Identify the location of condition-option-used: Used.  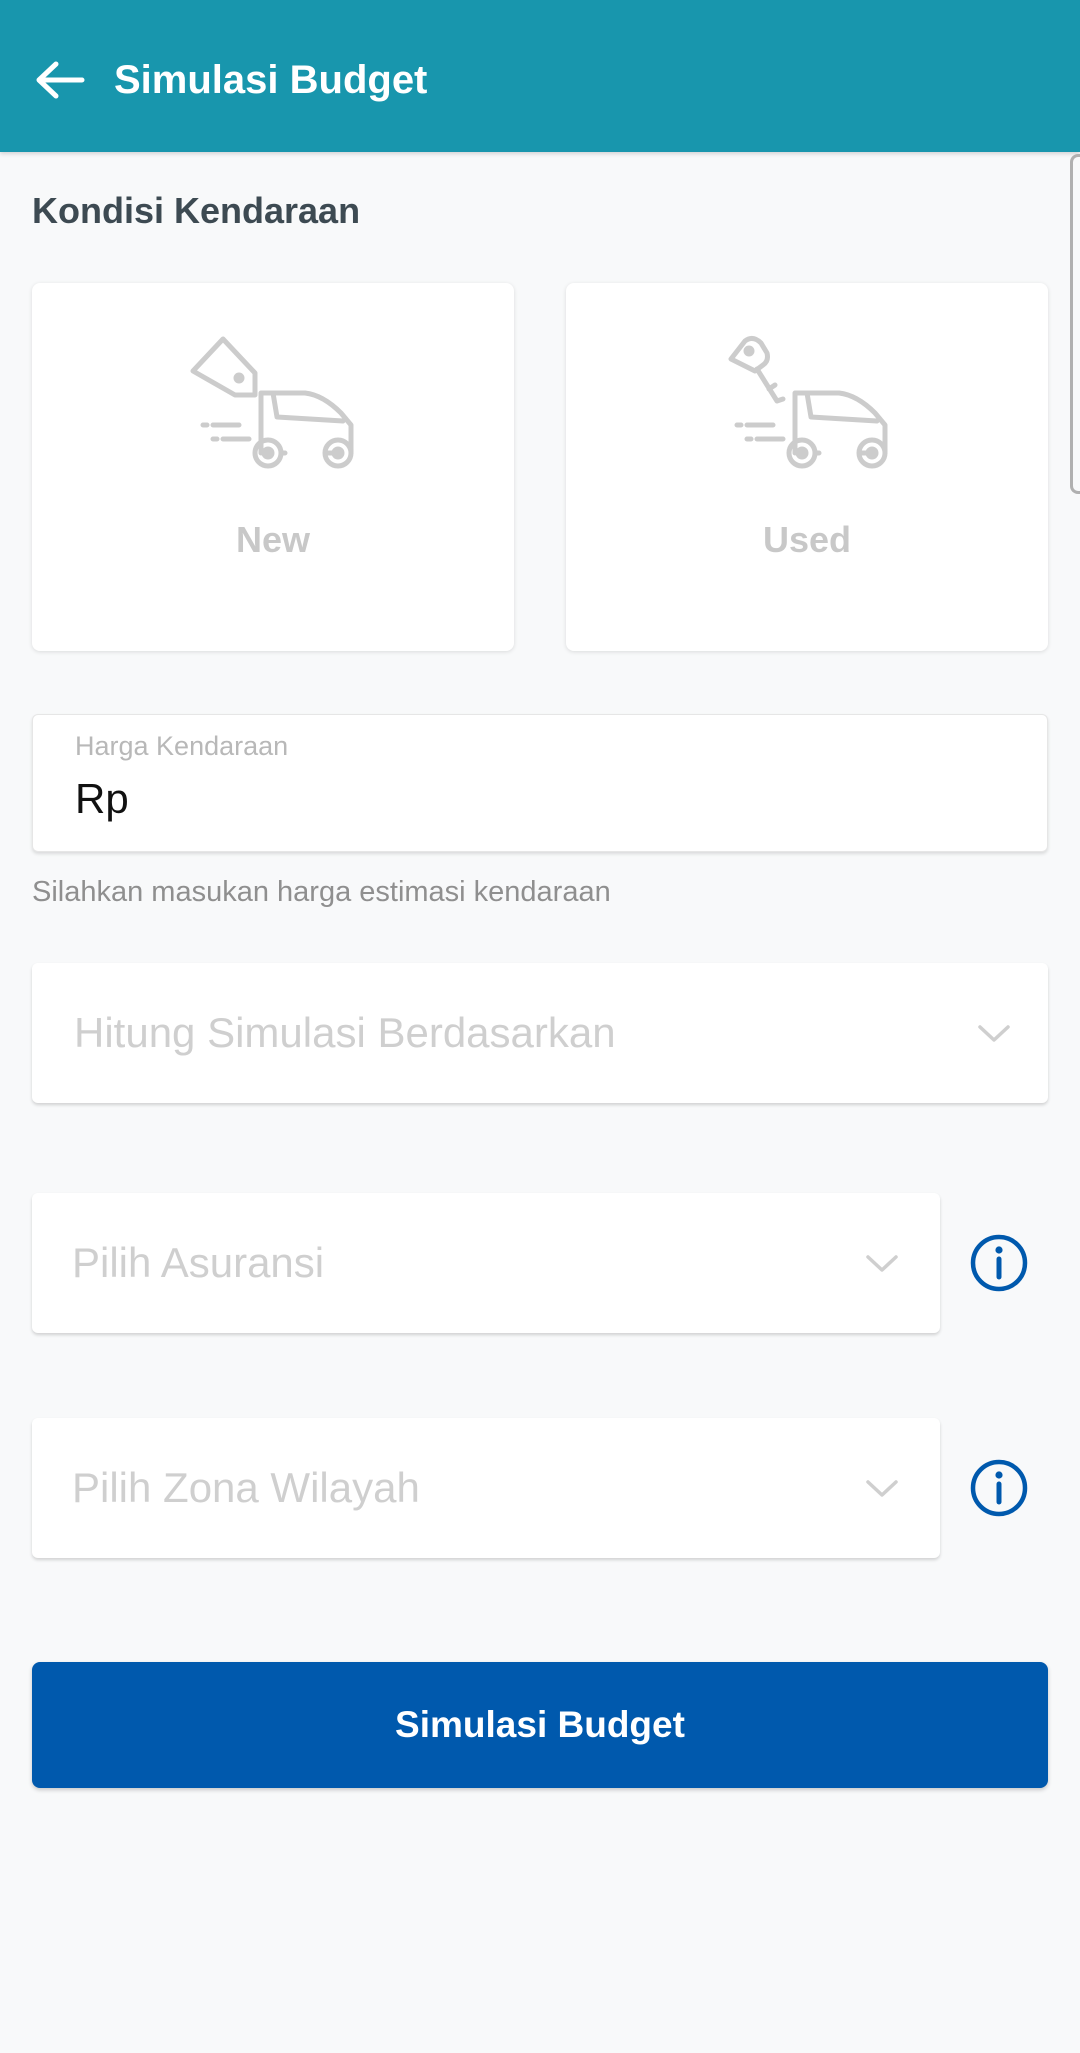
(807, 467).